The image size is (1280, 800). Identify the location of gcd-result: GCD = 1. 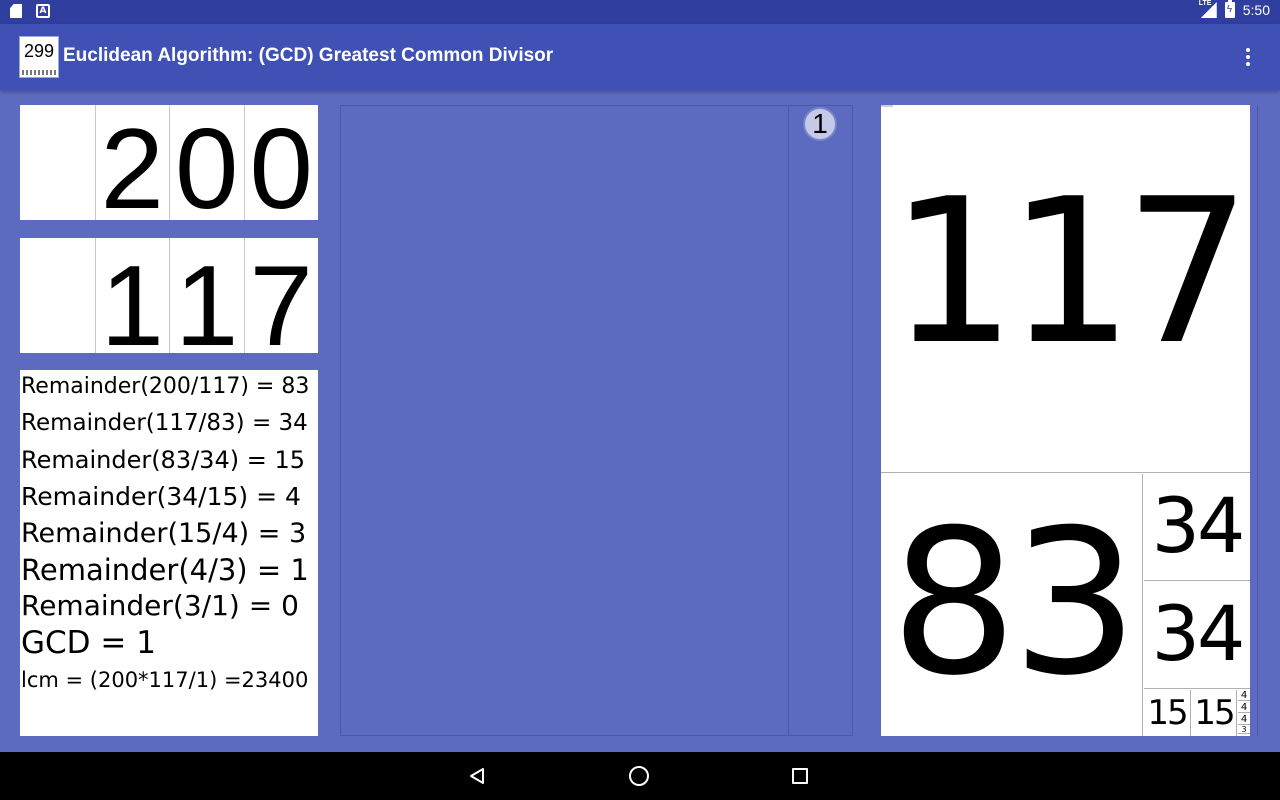
(88, 643).